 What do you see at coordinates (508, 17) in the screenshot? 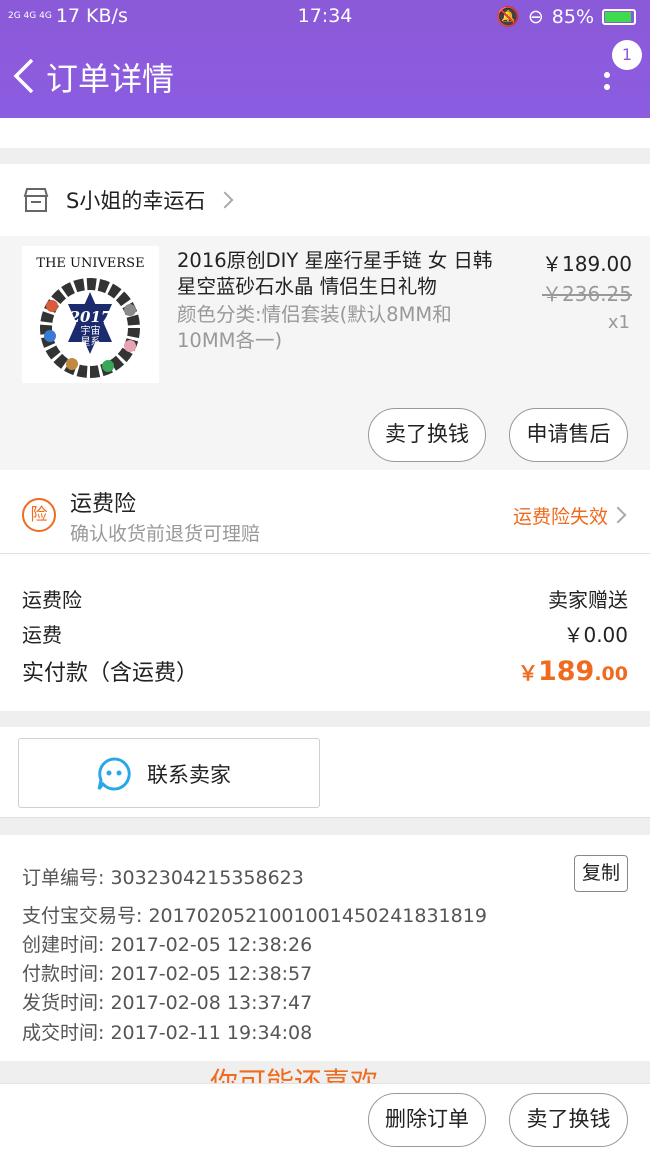
I see `mute-icon: 🔕` at bounding box center [508, 17].